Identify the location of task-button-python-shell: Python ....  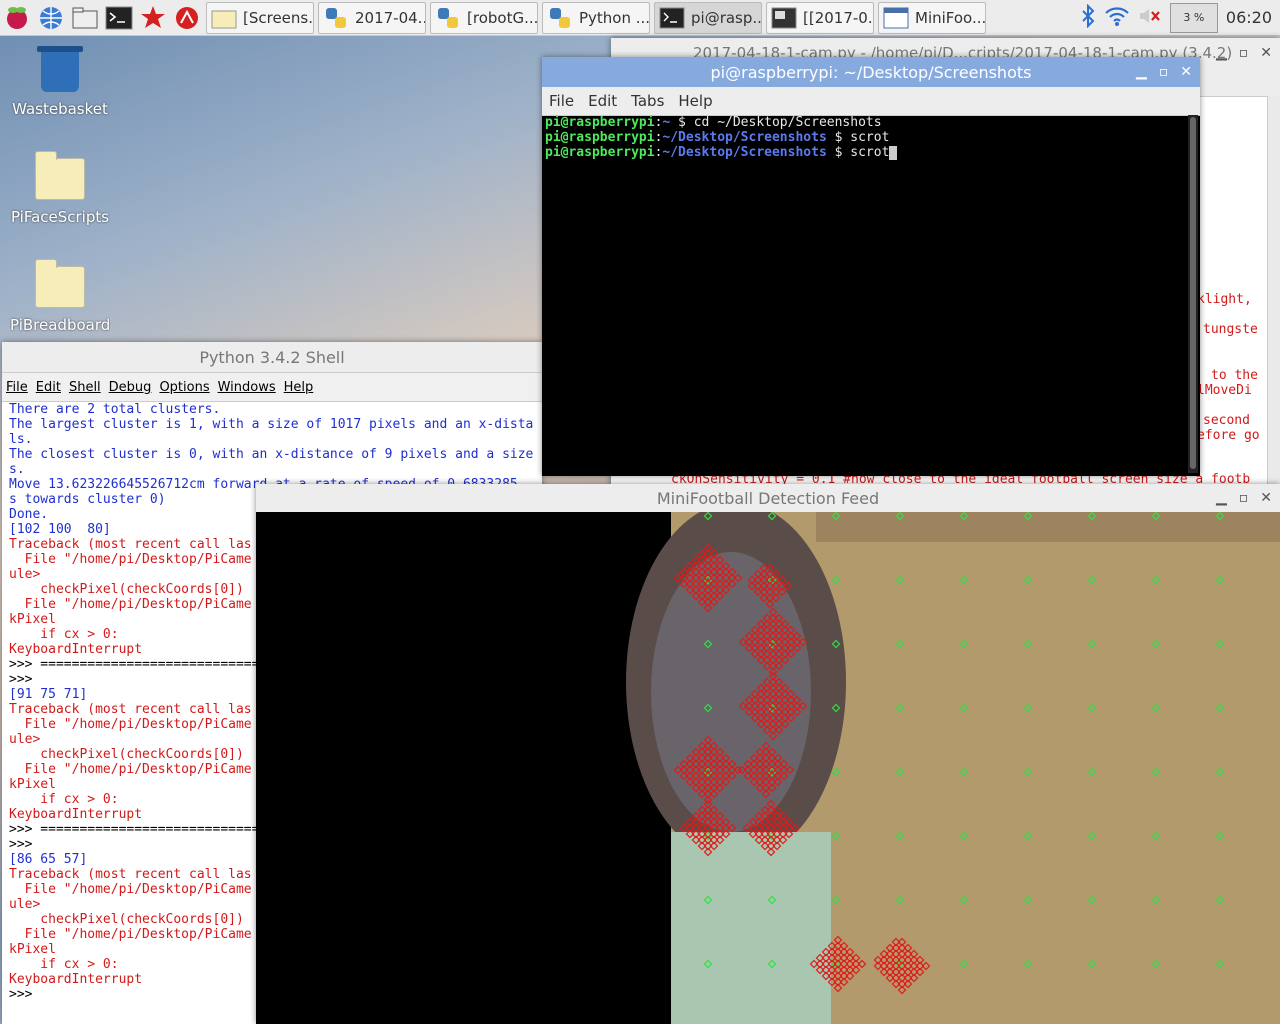
(596, 17).